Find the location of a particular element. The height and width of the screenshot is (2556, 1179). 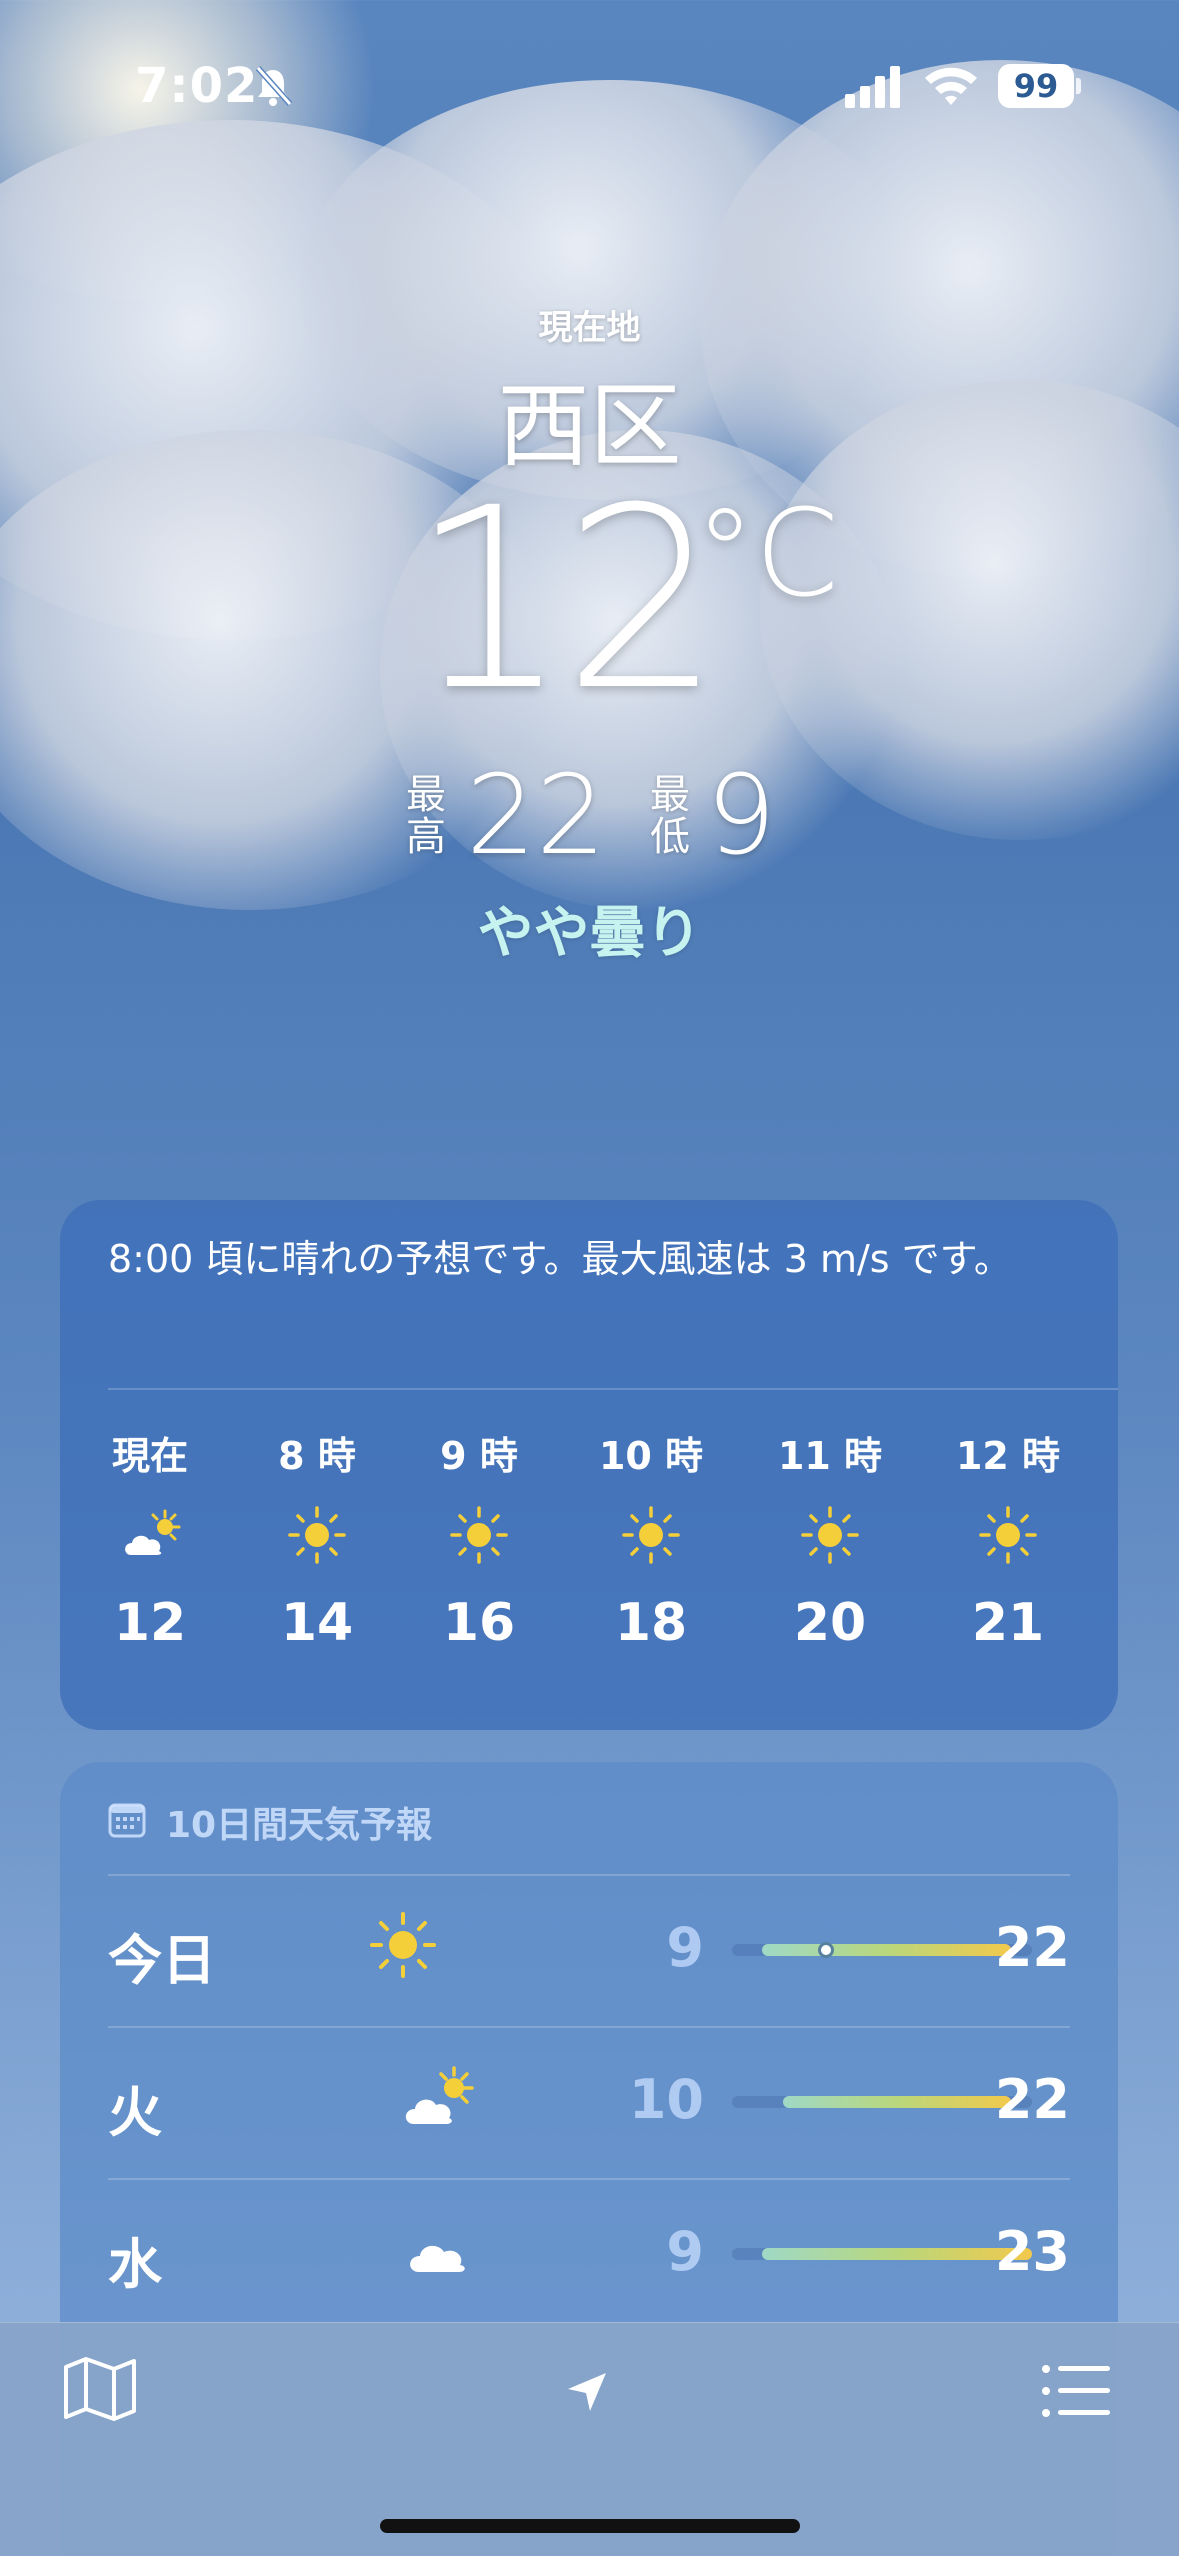

high-value: 22 is located at coordinates (536, 815).